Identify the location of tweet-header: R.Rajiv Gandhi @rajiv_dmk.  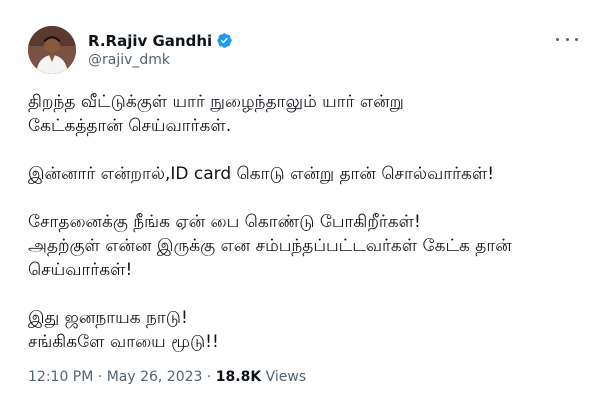
(130, 50).